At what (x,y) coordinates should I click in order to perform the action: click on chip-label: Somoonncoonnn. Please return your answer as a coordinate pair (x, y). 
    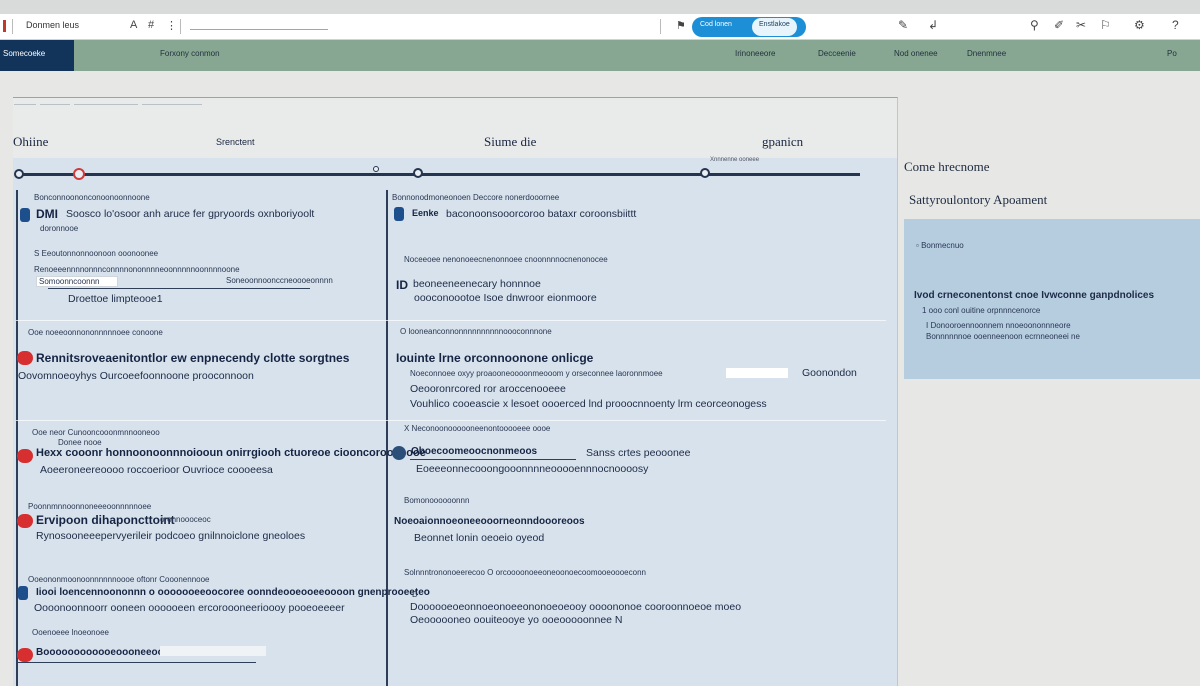
    Looking at the image, I should click on (69, 281).